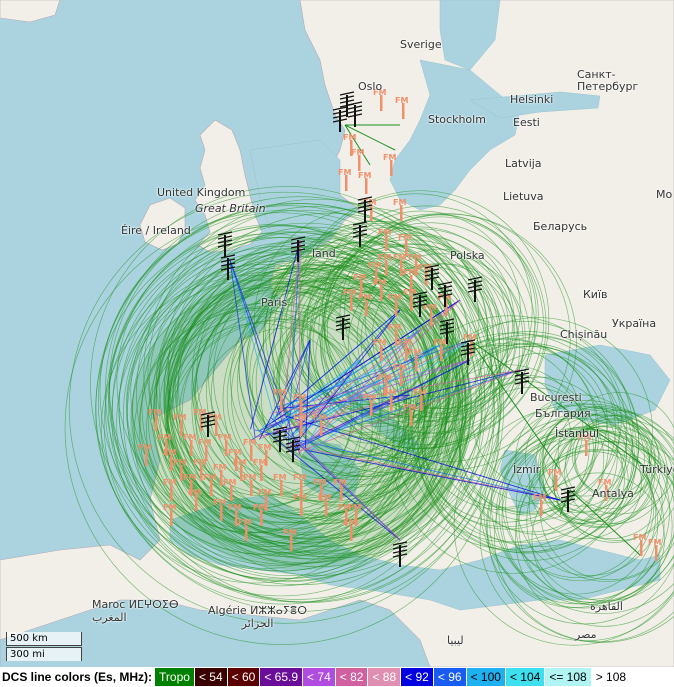 The width and height of the screenshot is (674, 687). Describe the element at coordinates (657, 469) in the screenshot. I see `label-turkiye: Türkiye` at that location.